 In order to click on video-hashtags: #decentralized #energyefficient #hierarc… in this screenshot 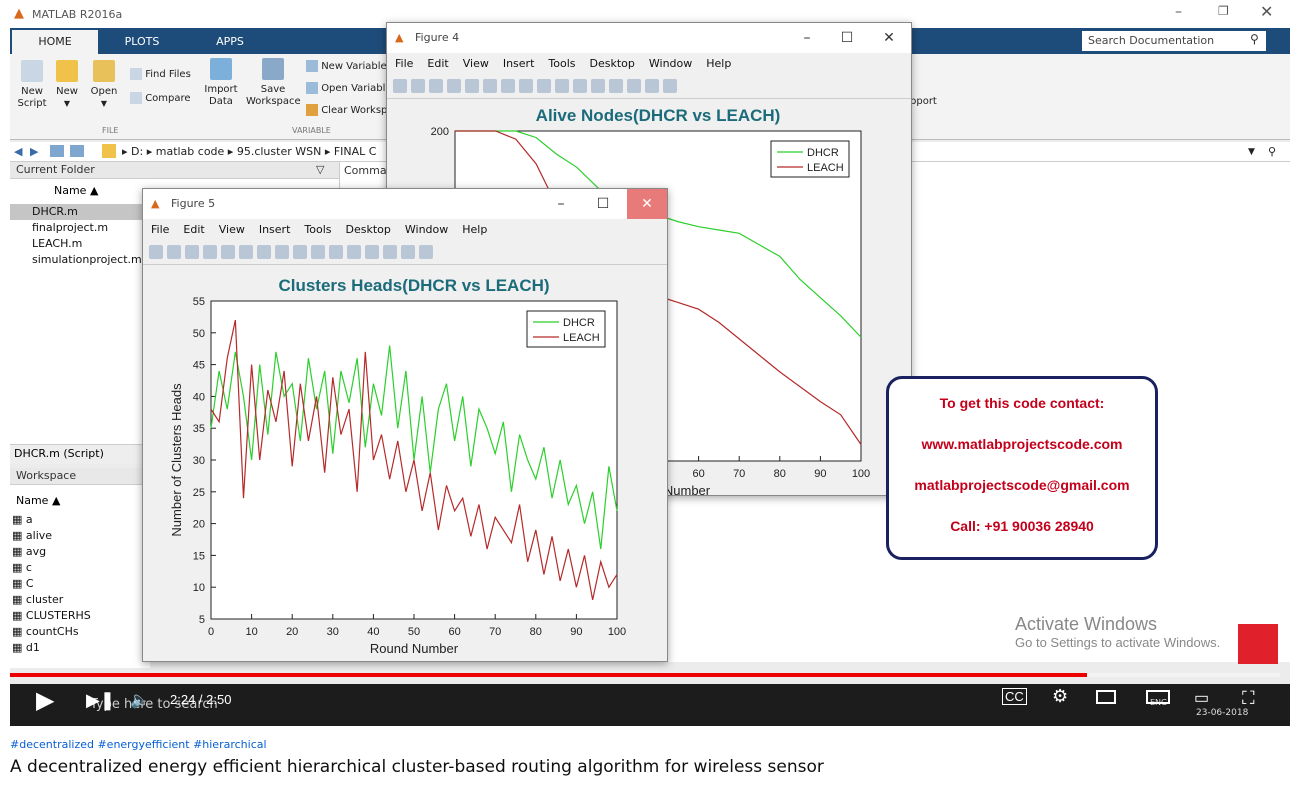, I will do `click(138, 744)`.